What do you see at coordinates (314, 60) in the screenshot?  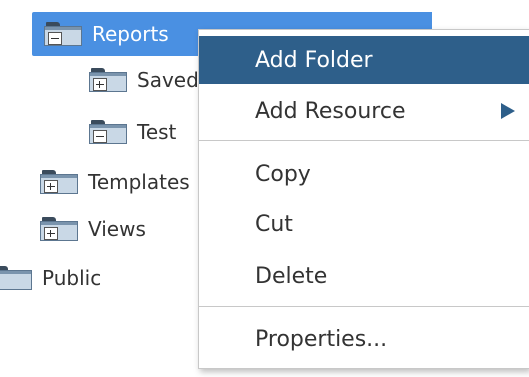 I see `menu-item-label: Add Folder` at bounding box center [314, 60].